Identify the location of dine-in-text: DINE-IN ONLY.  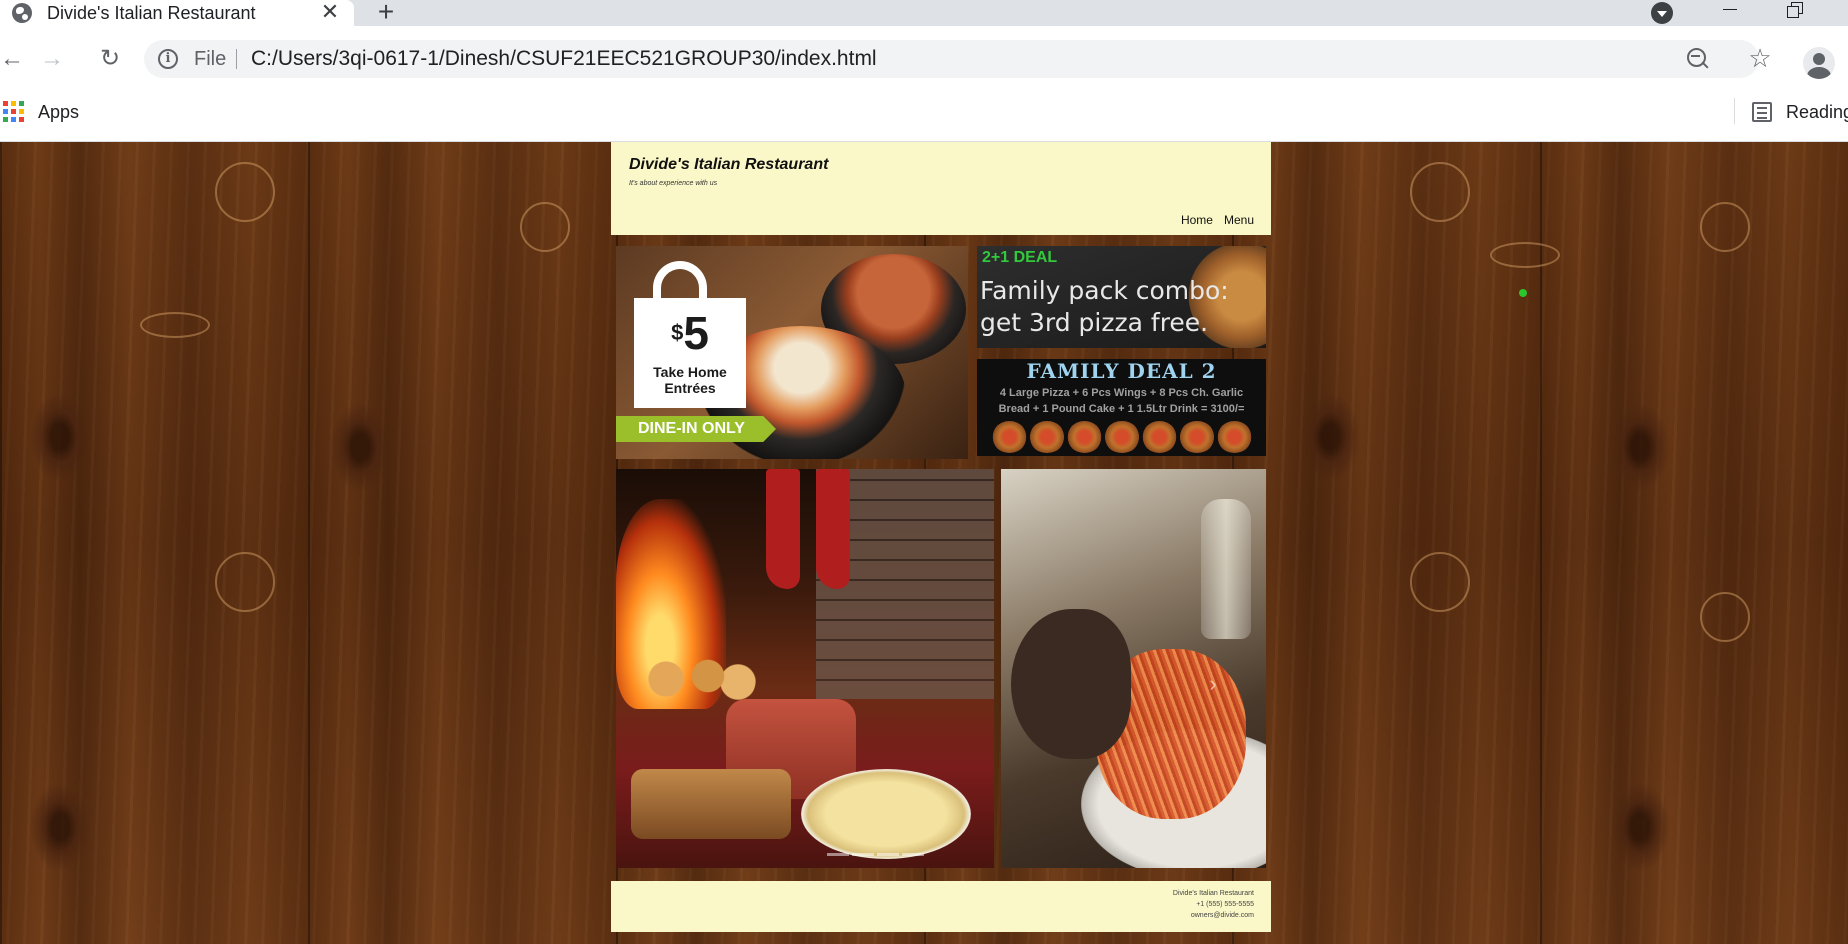
(691, 428).